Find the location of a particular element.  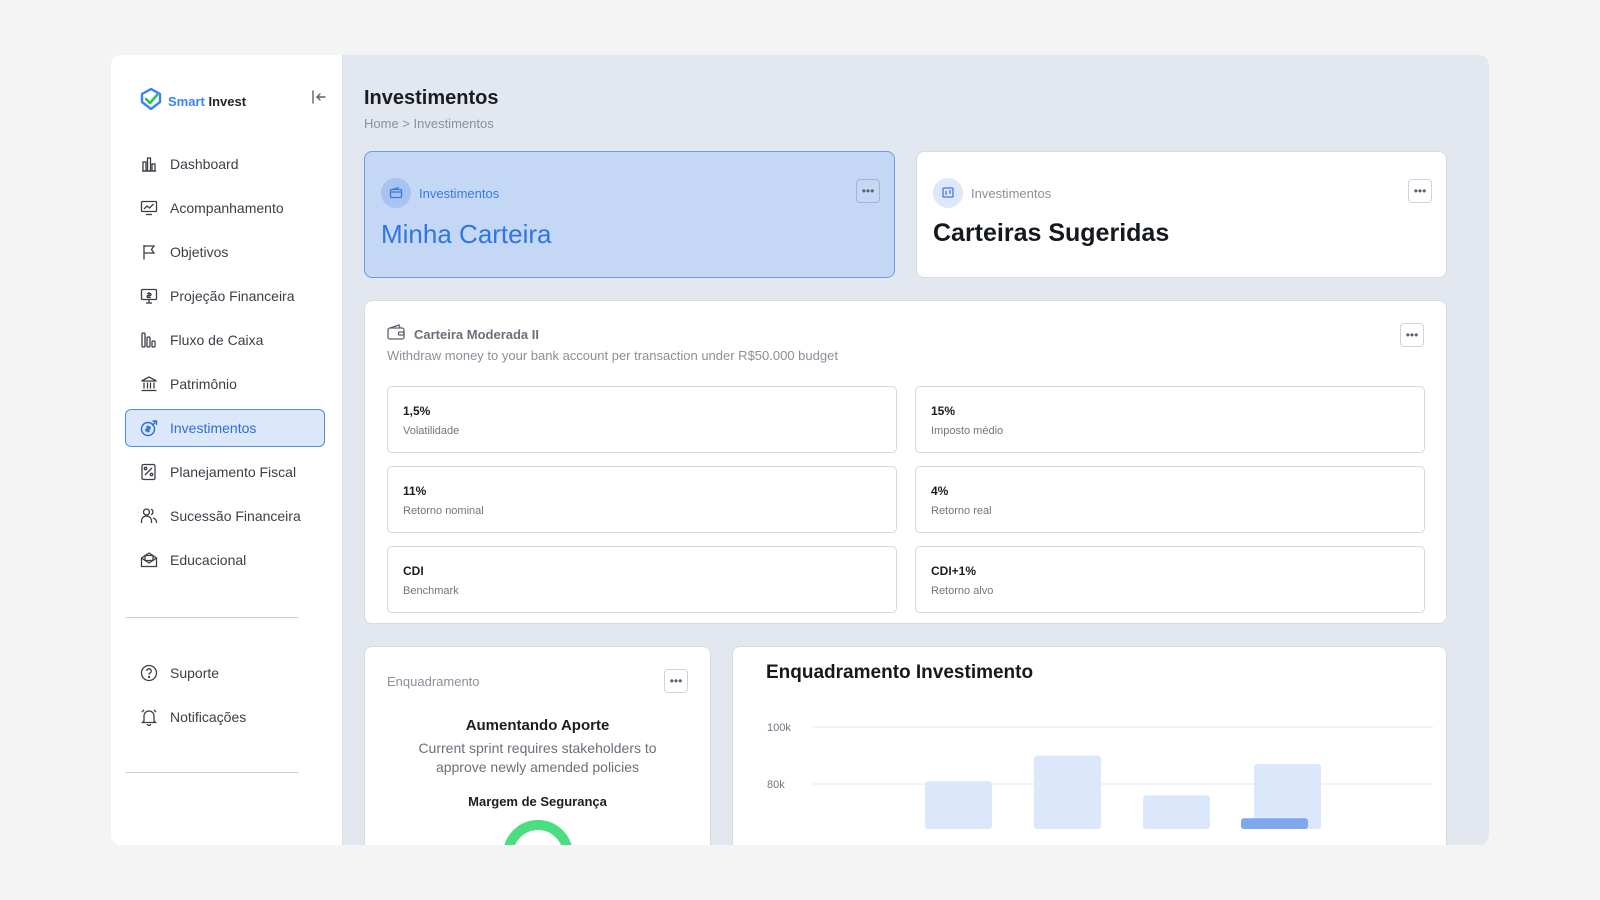

chart-tick-label: 80k is located at coordinates (776, 785).